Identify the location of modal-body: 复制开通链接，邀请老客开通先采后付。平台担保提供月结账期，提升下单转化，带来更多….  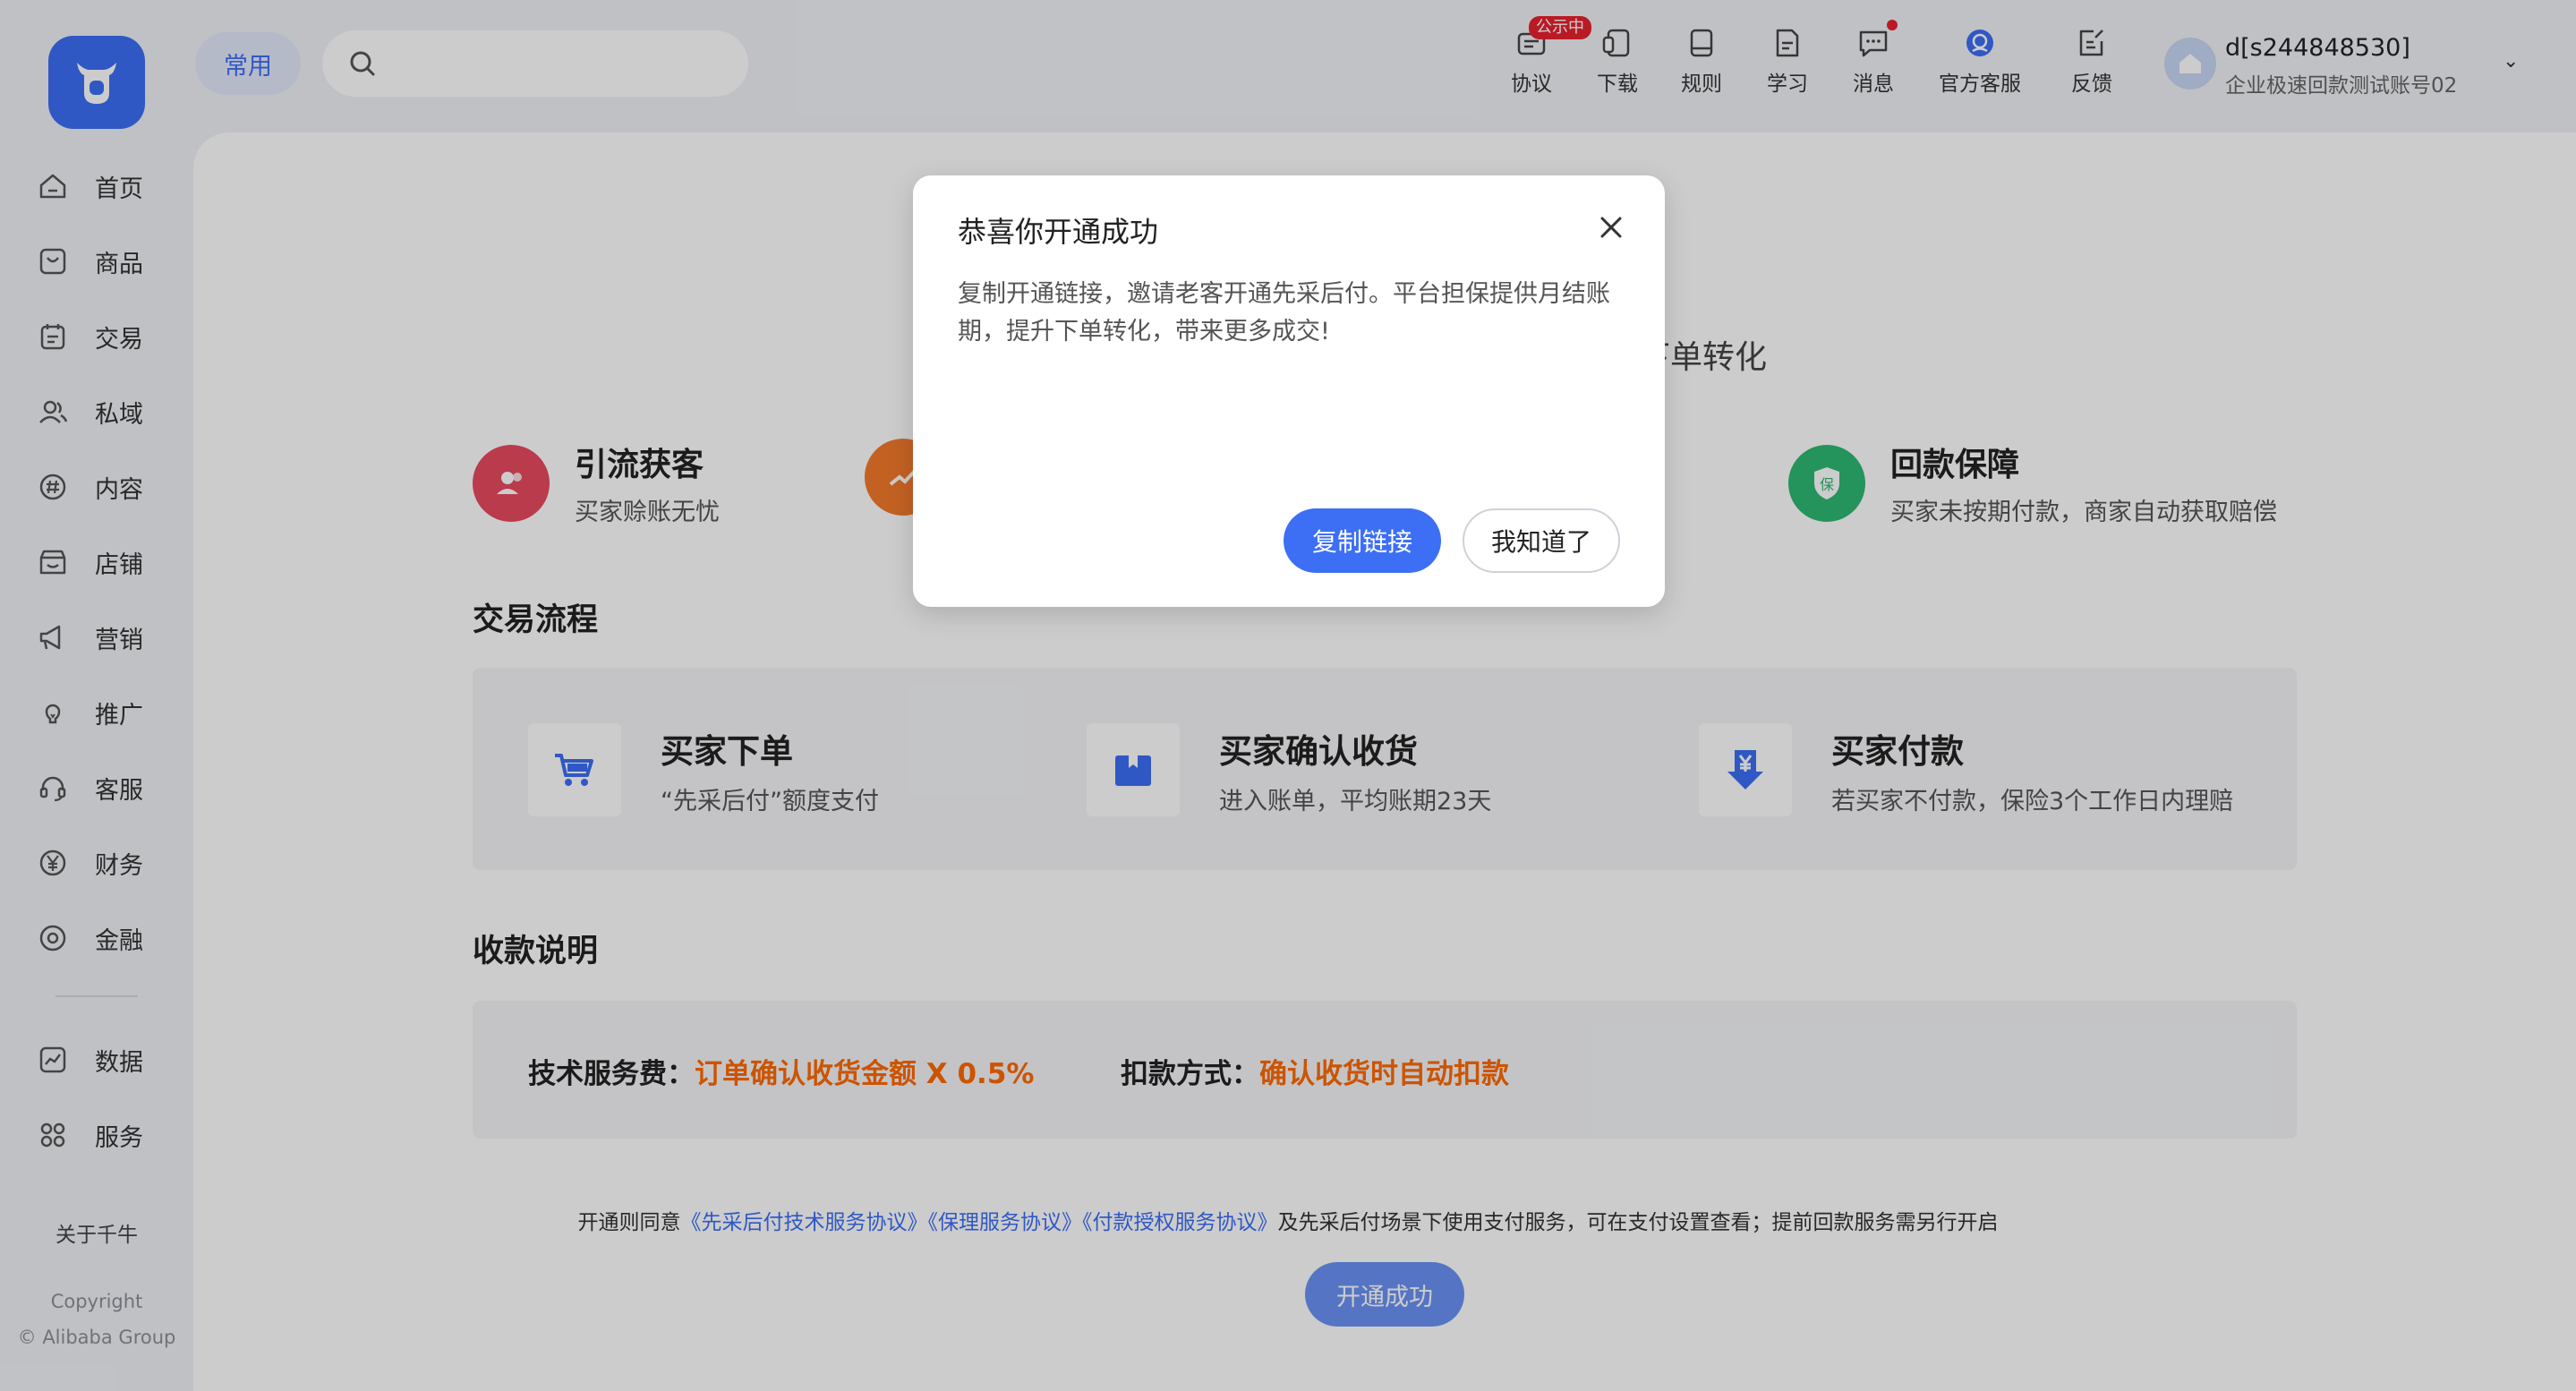
(1284, 313).